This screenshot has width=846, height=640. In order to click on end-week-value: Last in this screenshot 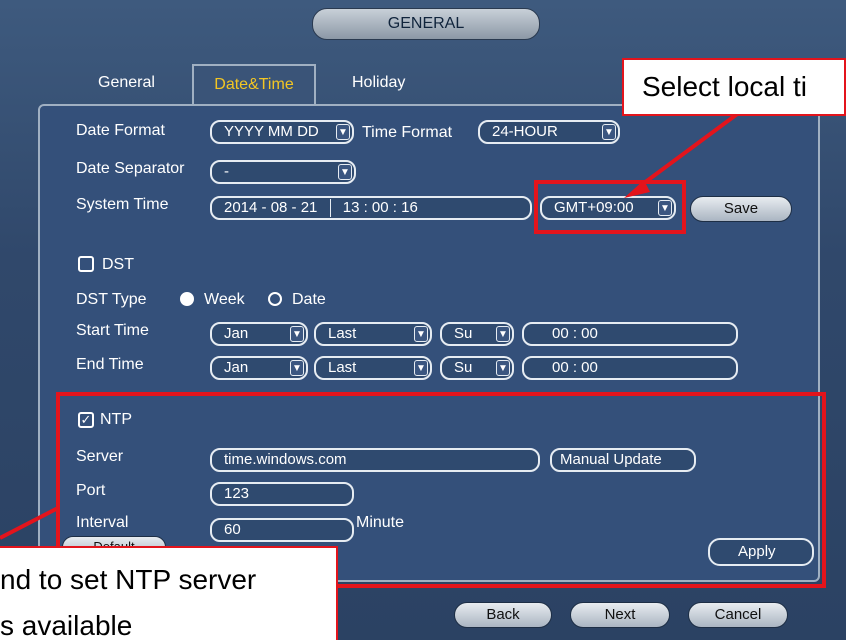, I will do `click(342, 367)`.